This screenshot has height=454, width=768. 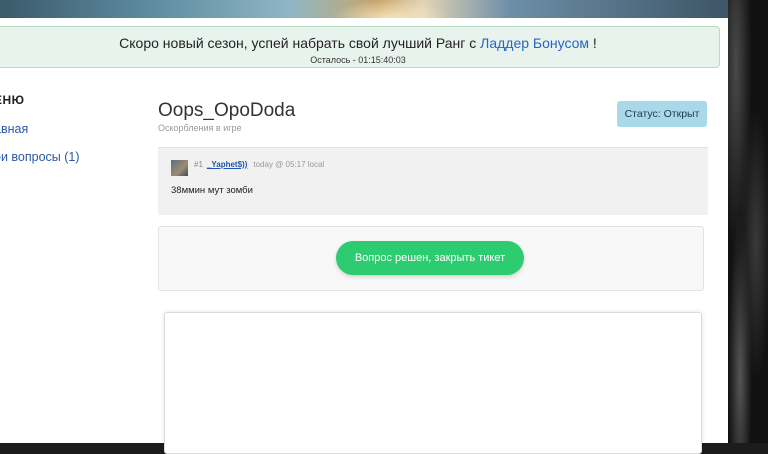 I want to click on header-banner-art, so click(x=364, y=9).